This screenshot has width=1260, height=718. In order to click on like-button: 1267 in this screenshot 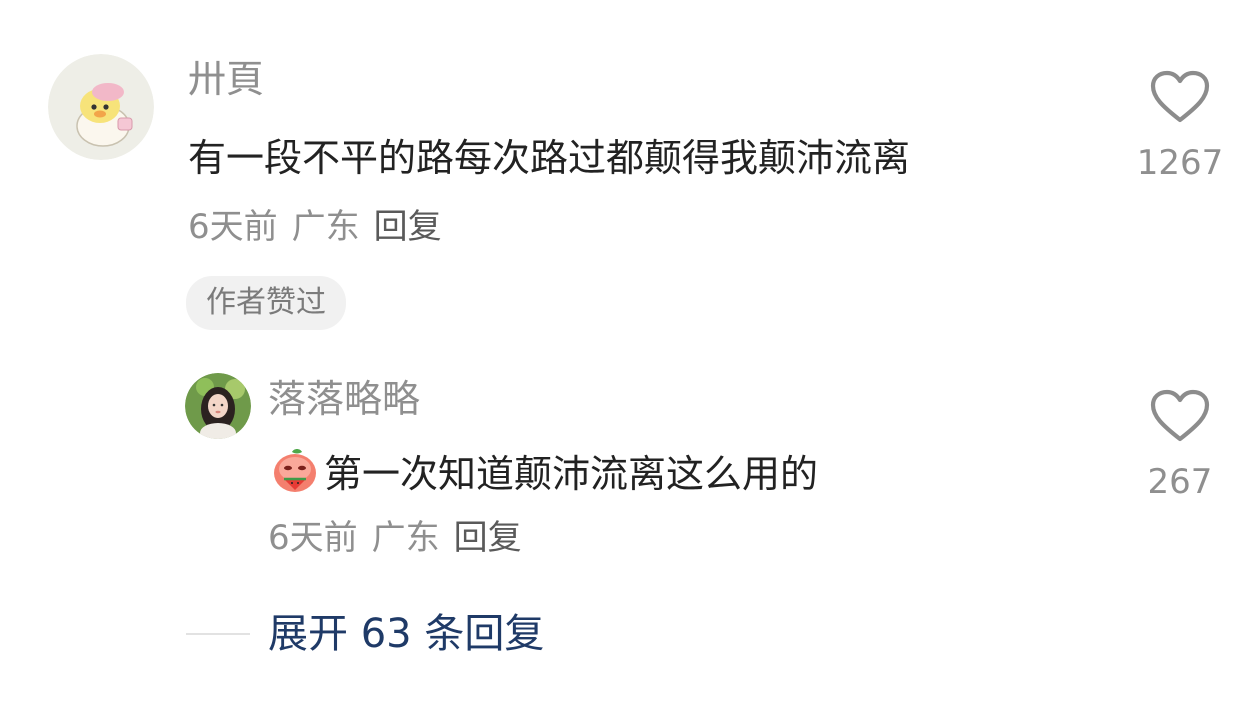, I will do `click(1180, 125)`.